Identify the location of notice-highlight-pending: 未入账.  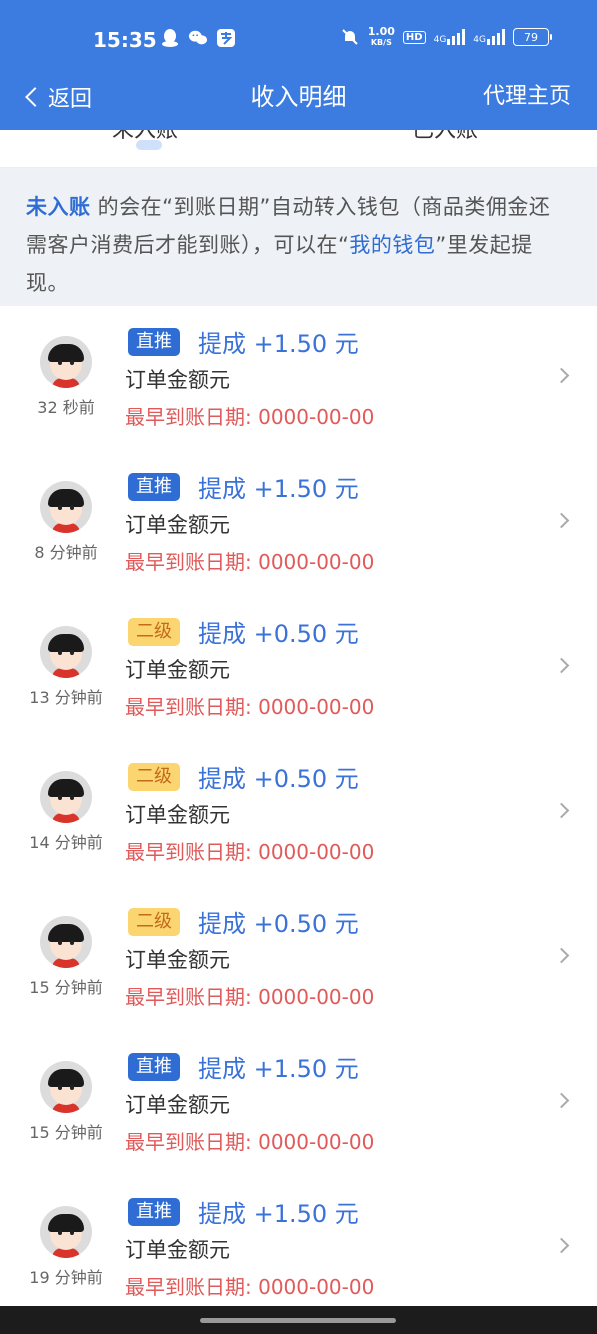
(58, 207).